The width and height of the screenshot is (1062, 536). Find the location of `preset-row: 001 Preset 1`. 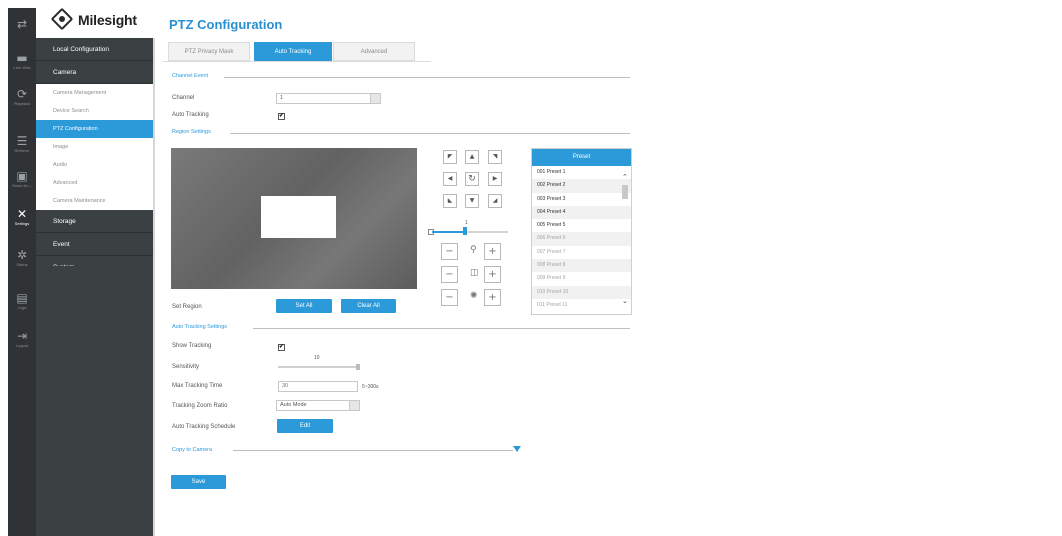

preset-row: 001 Preset 1 is located at coordinates (581, 172).